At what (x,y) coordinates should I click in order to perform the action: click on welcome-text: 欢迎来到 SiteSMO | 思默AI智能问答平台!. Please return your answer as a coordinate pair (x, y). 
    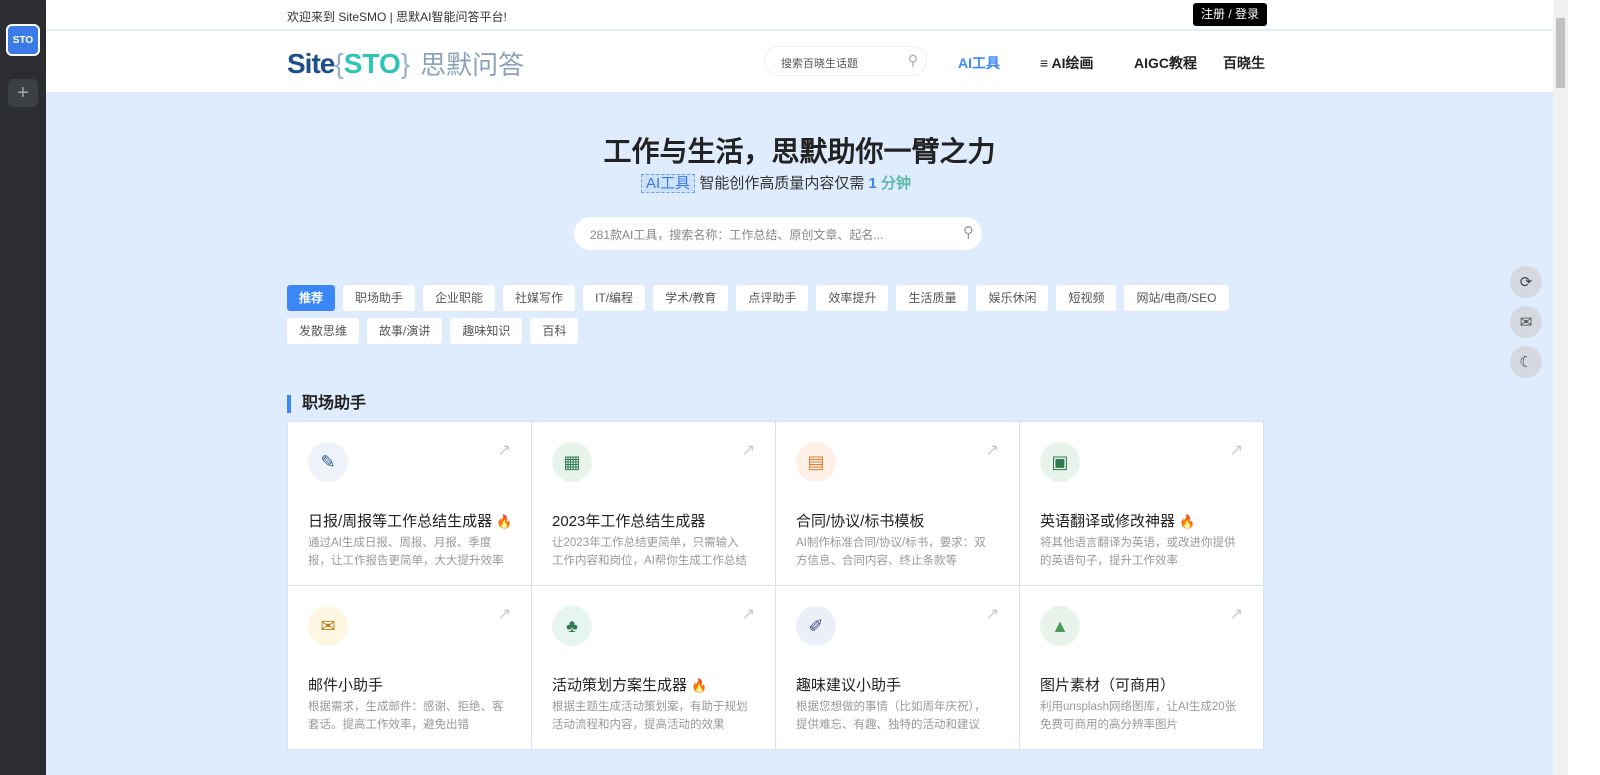
    Looking at the image, I should click on (397, 17).